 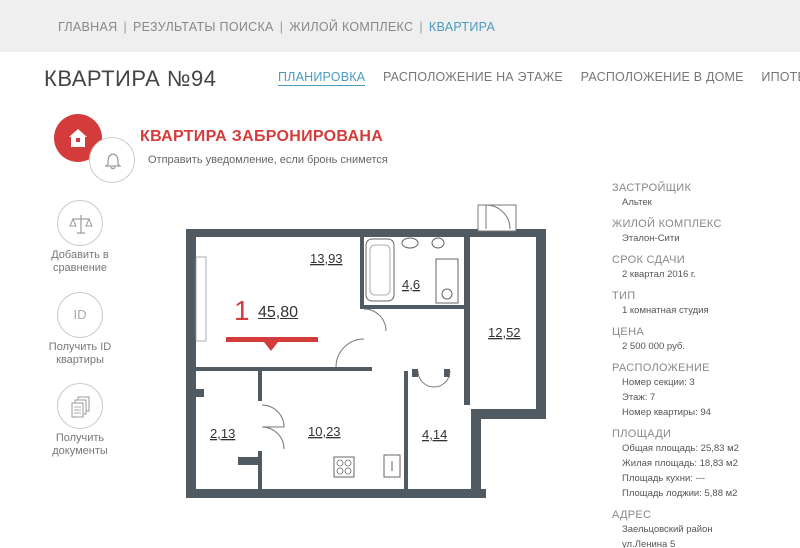 I want to click on total-area: 45,80, so click(x=278, y=312).